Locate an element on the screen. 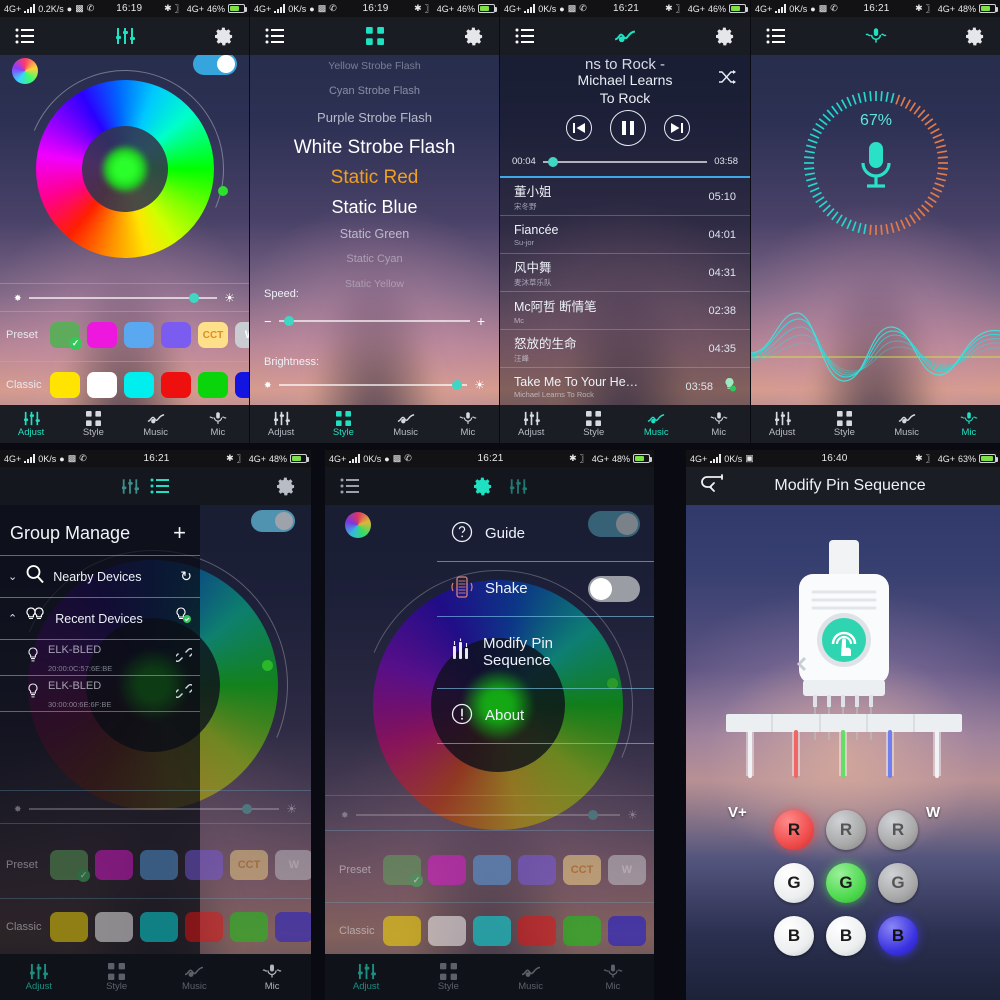 The image size is (1000, 1000). list-item: 怒放的生命 汪峰 04:35 is located at coordinates (625, 349).